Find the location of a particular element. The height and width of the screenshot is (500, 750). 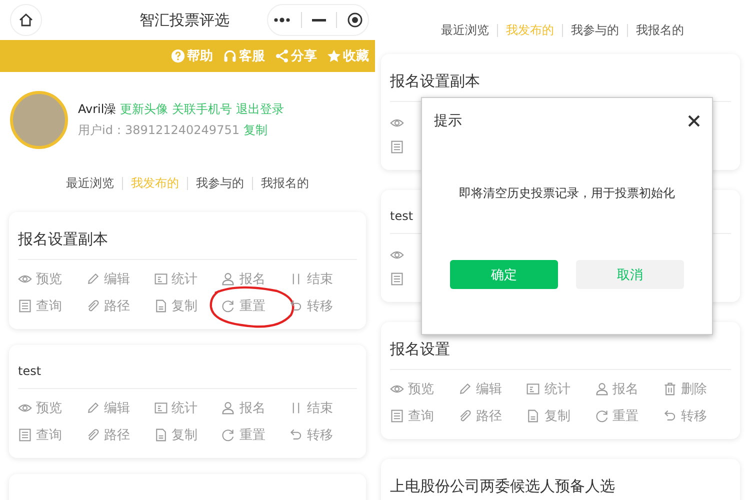

share-icon is located at coordinates (282, 56).